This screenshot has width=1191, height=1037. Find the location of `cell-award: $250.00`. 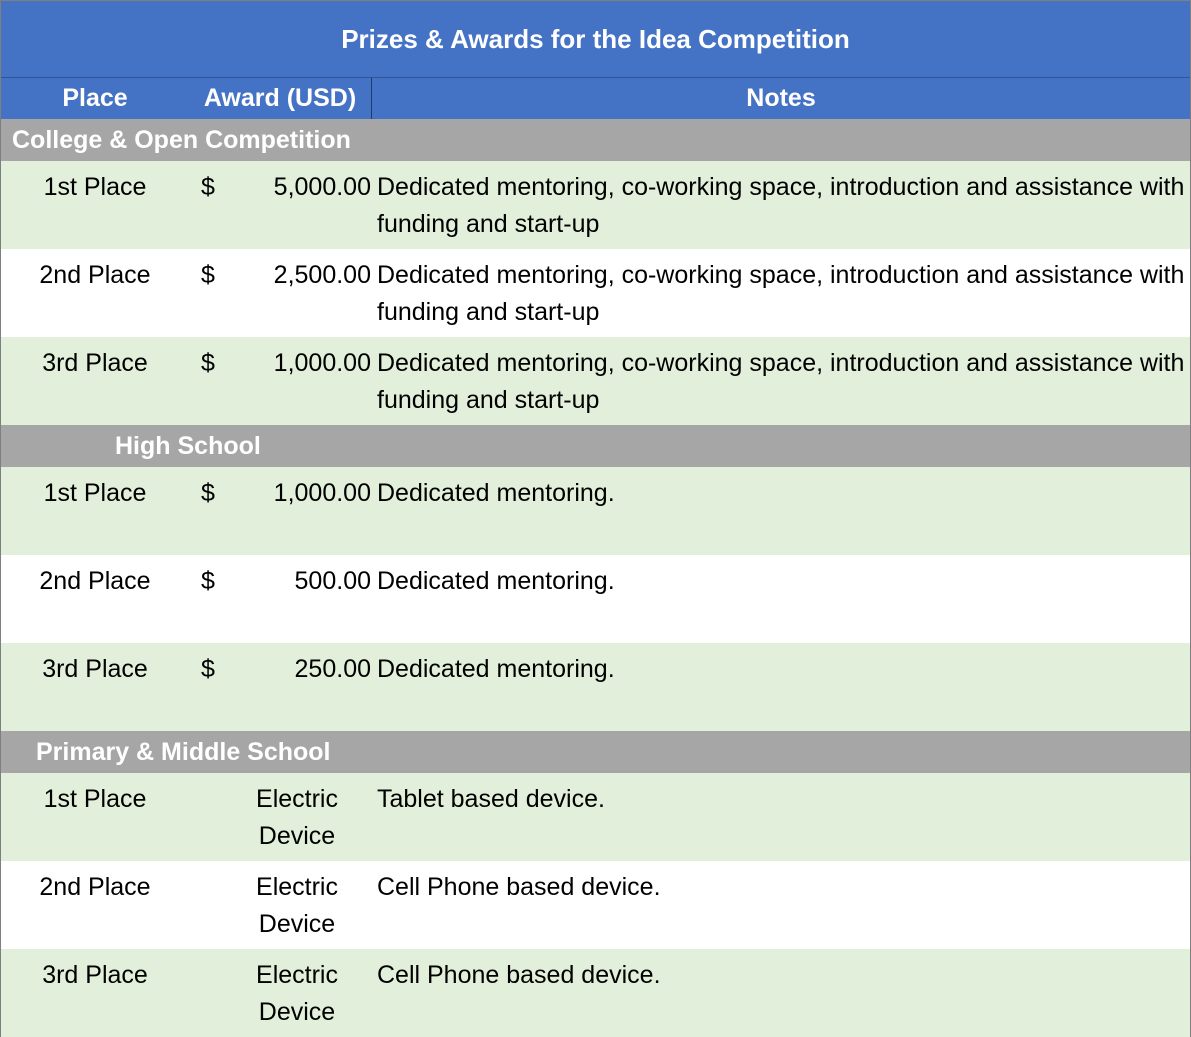

cell-award: $250.00 is located at coordinates (280, 687).